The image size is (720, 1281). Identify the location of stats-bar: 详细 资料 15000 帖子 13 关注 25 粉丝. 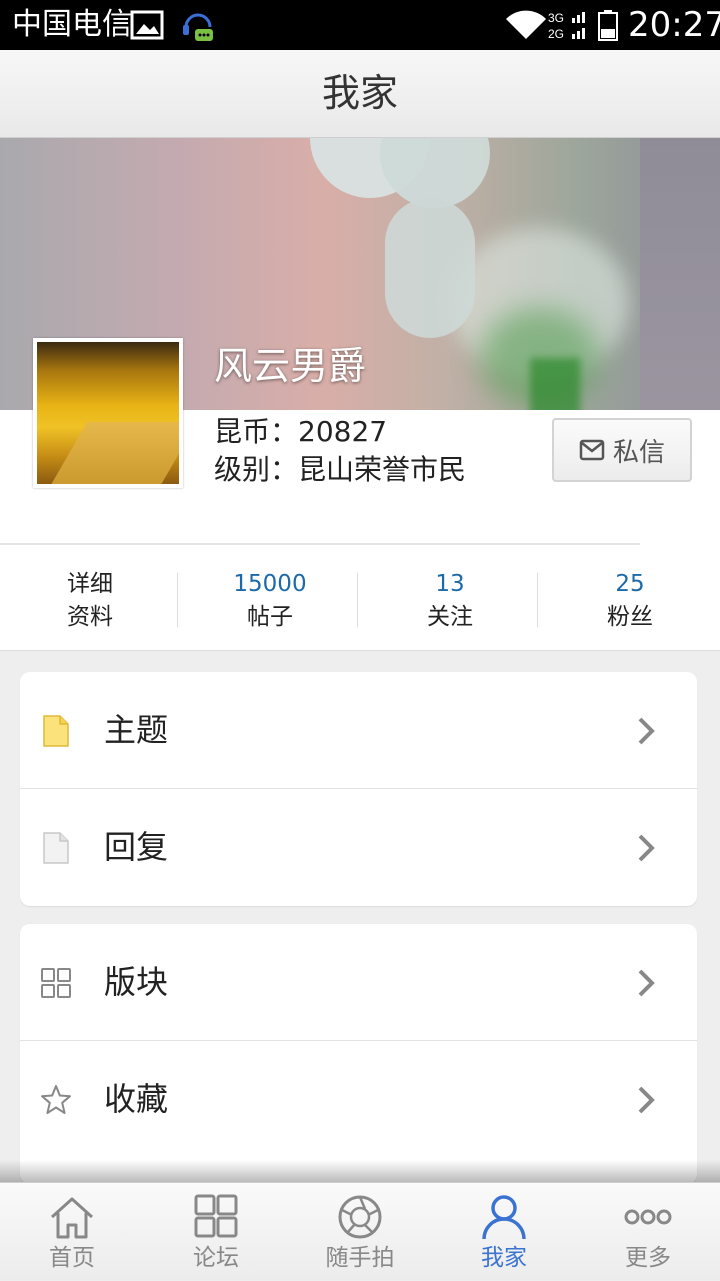
(360, 598).